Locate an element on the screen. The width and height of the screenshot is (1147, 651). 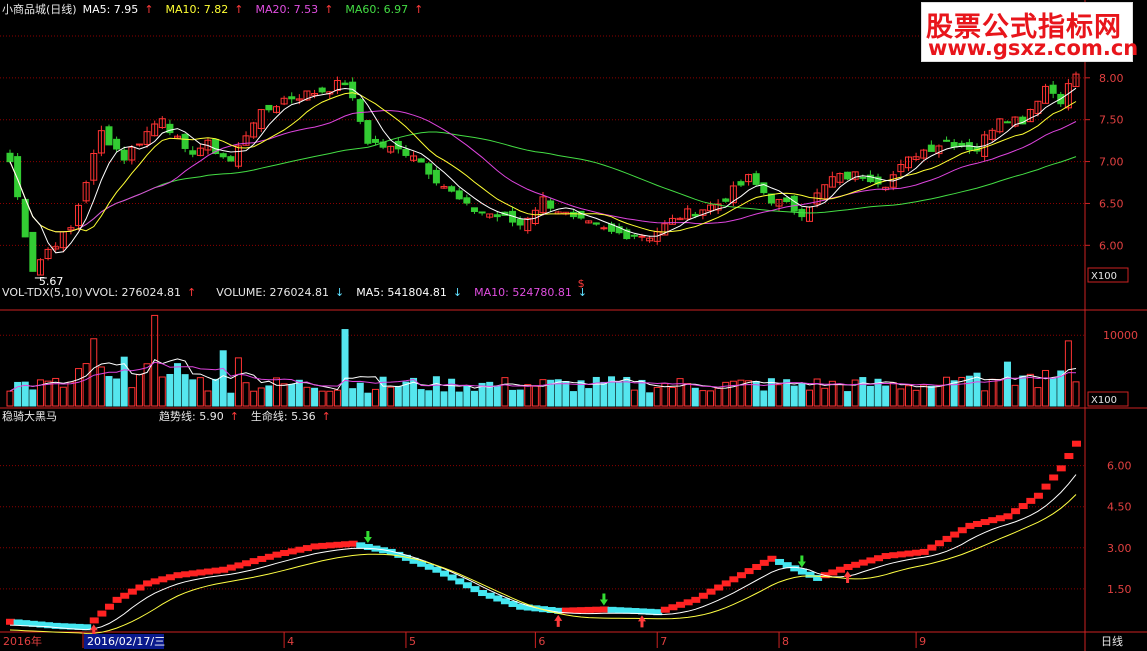
price-tick-label: 6.00 is located at coordinates (1111, 245).